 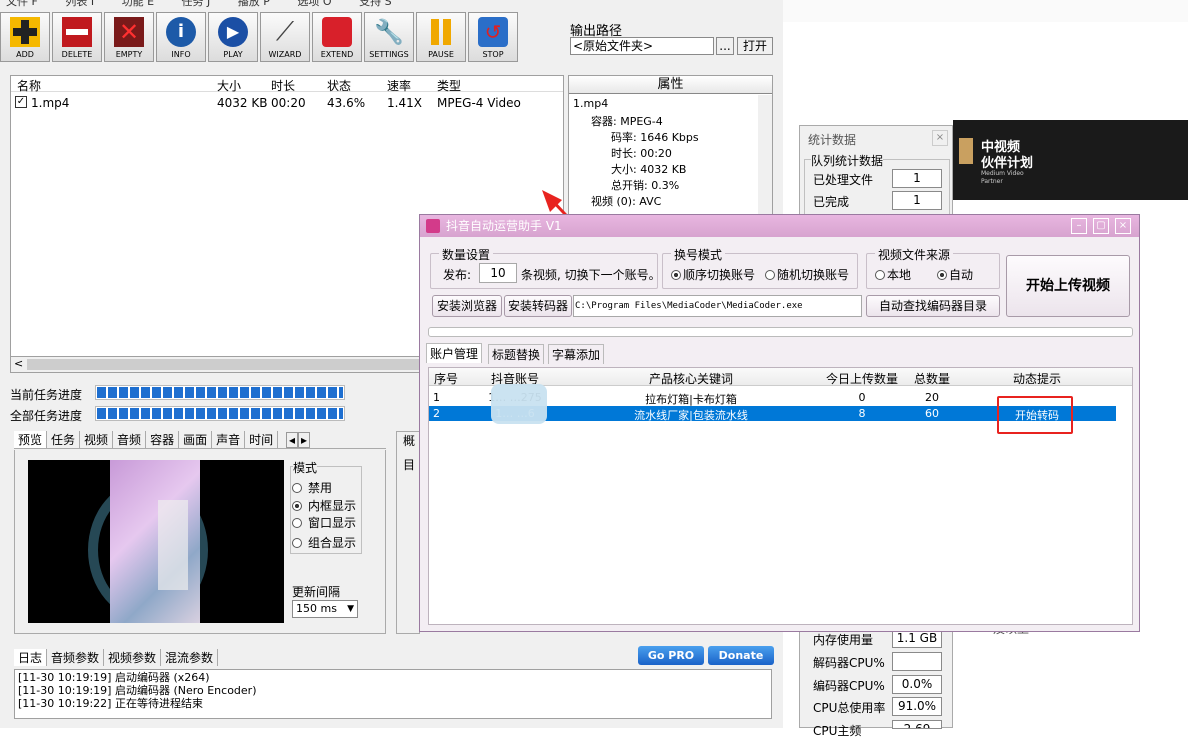 What do you see at coordinates (454, 353) in the screenshot?
I see `tab-account-management: 账户管理` at bounding box center [454, 353].